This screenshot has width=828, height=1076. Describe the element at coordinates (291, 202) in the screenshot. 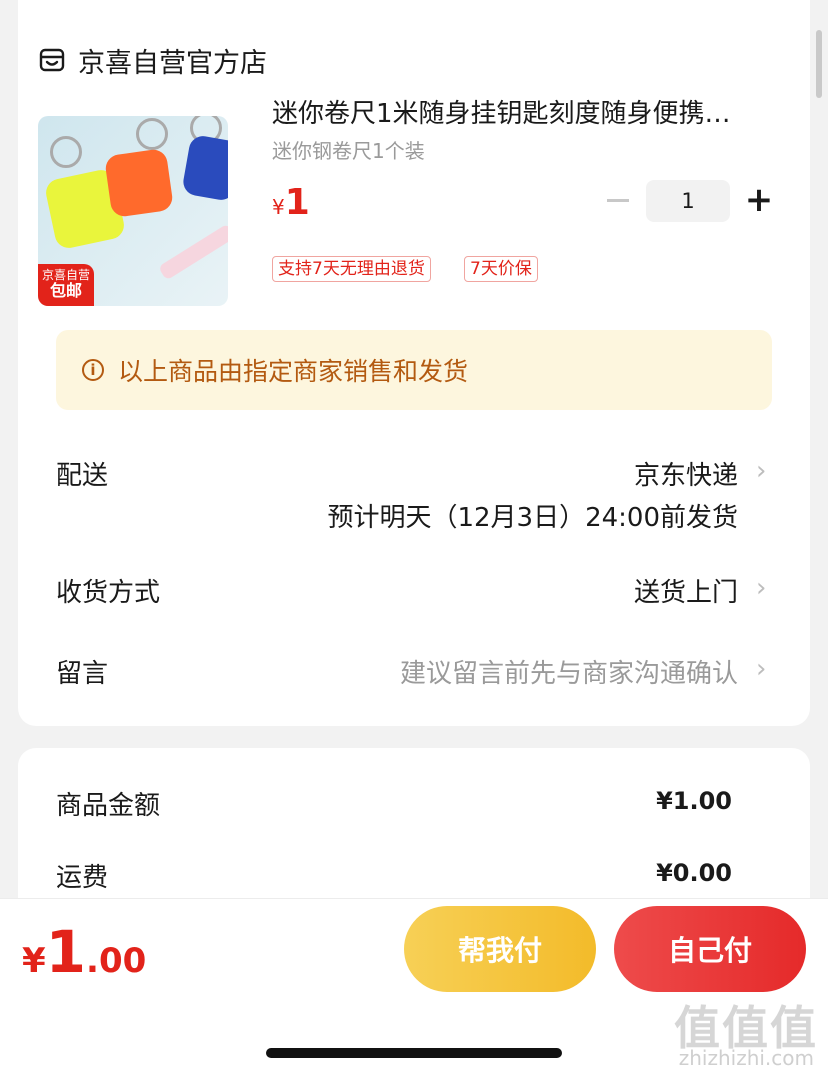

I see `product-price: ¥1` at that location.